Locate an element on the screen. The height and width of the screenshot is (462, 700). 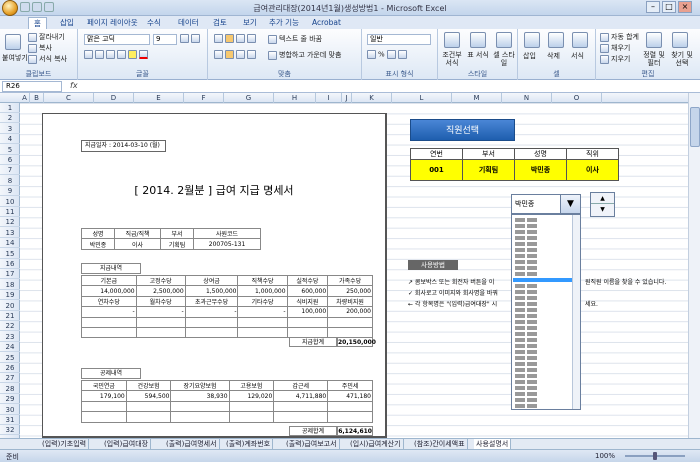
sort-filter-button: 정렬 및 필터 is located at coordinates (654, 59).